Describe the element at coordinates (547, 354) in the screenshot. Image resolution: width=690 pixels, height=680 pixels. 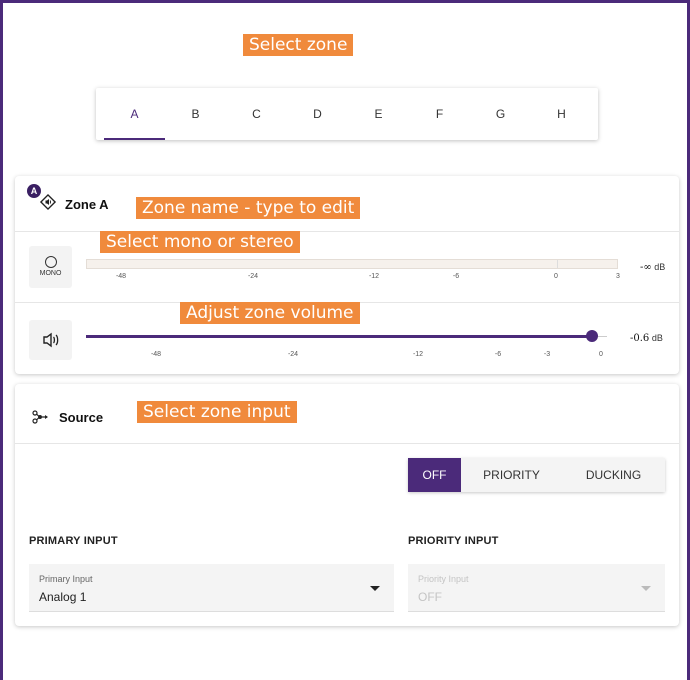
I see `volume-tick: -3` at that location.